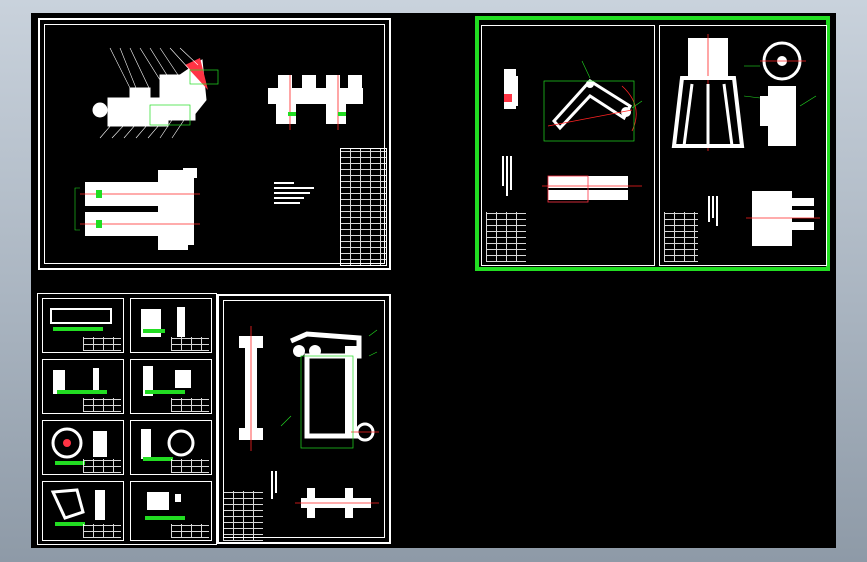 The width and height of the screenshot is (867, 562). Describe the element at coordinates (743, 145) in the screenshot. I see `gripper-sheet` at that location.